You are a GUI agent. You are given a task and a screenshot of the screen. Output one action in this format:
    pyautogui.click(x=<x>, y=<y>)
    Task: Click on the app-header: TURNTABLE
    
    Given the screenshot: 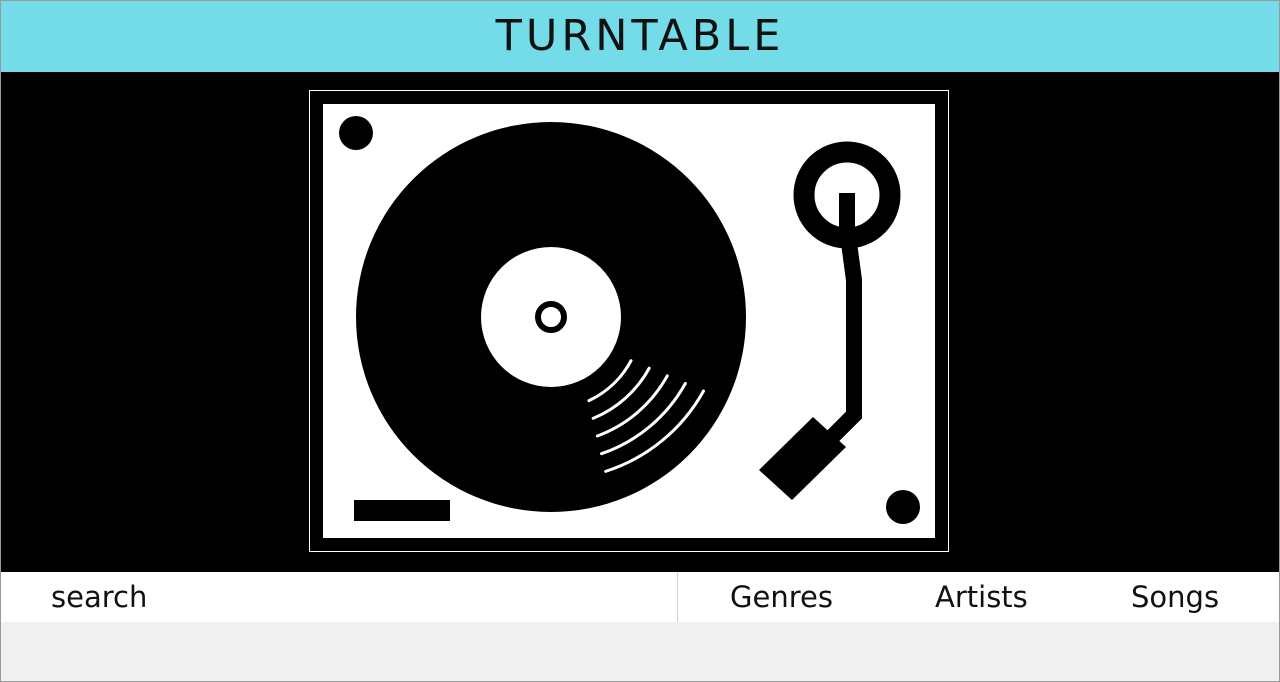 What is the action you would take?
    pyautogui.click(x=640, y=36)
    